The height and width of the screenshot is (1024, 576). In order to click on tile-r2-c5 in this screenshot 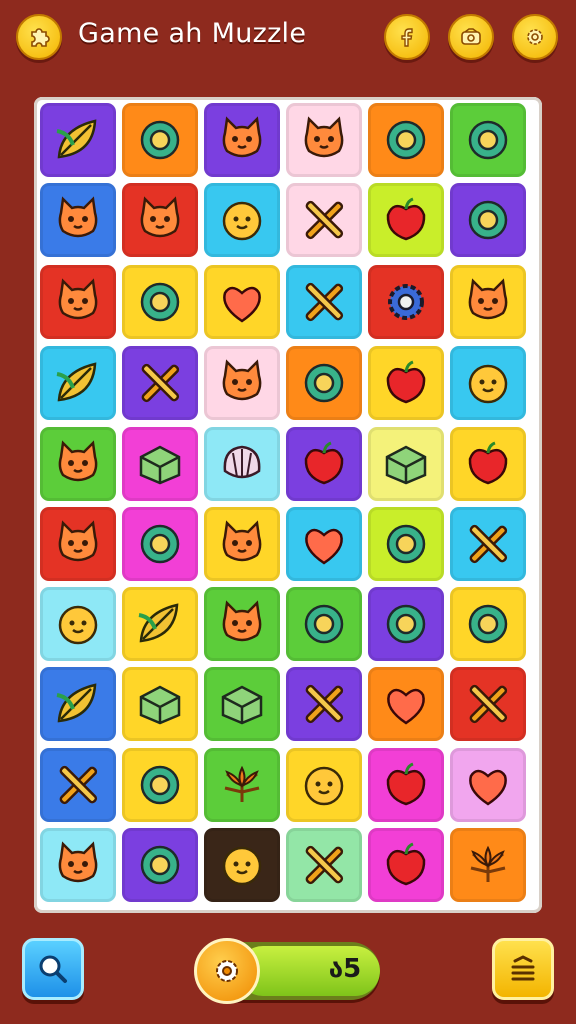, I will do `click(406, 220)`.